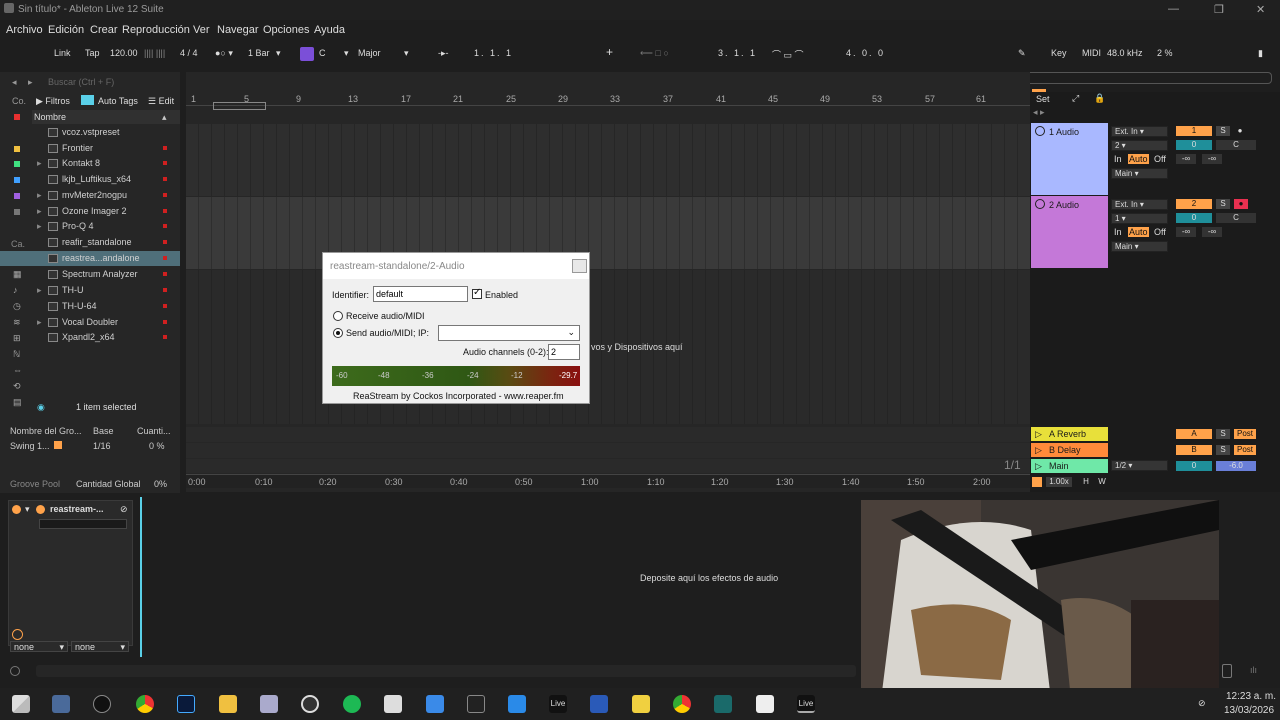  Describe the element at coordinates (346, 53) in the screenshot. I see `key-chevron-icon: ▾` at that location.